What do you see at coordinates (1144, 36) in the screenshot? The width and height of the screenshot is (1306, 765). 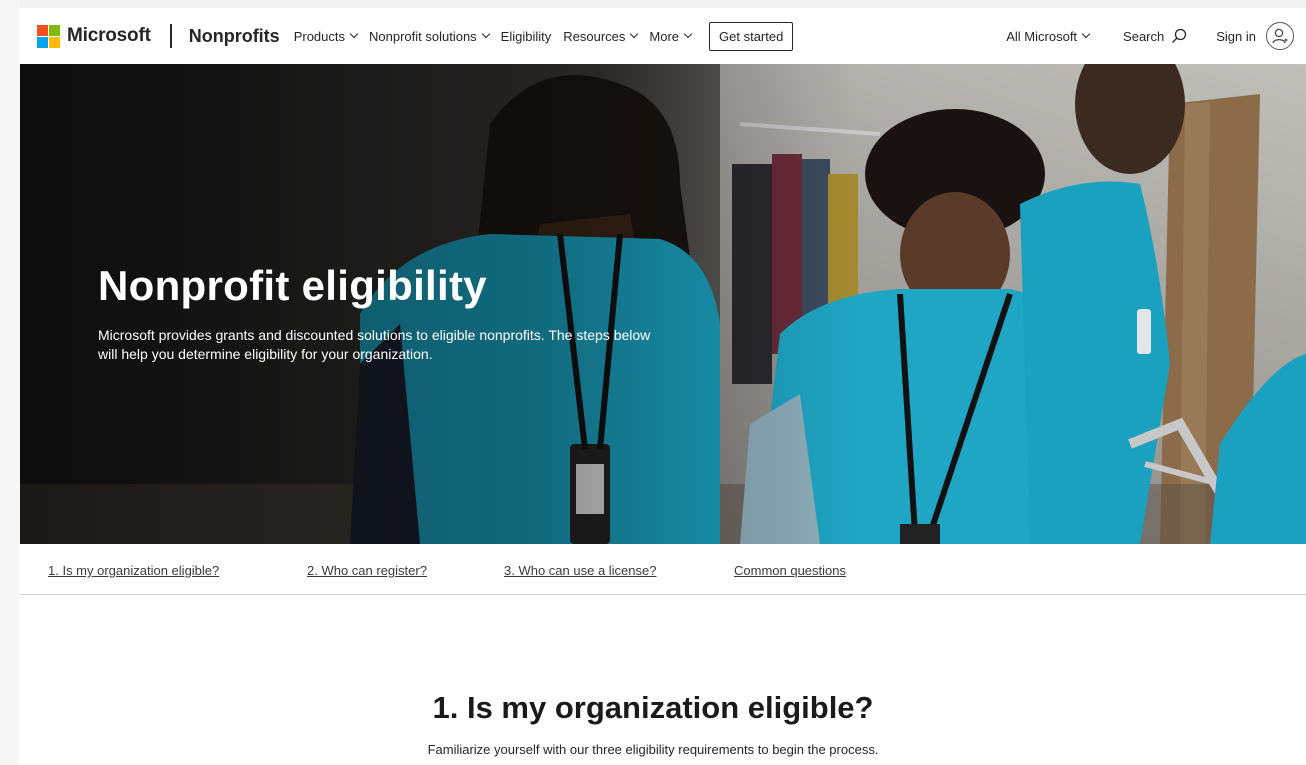 I see `search-label: Search` at bounding box center [1144, 36].